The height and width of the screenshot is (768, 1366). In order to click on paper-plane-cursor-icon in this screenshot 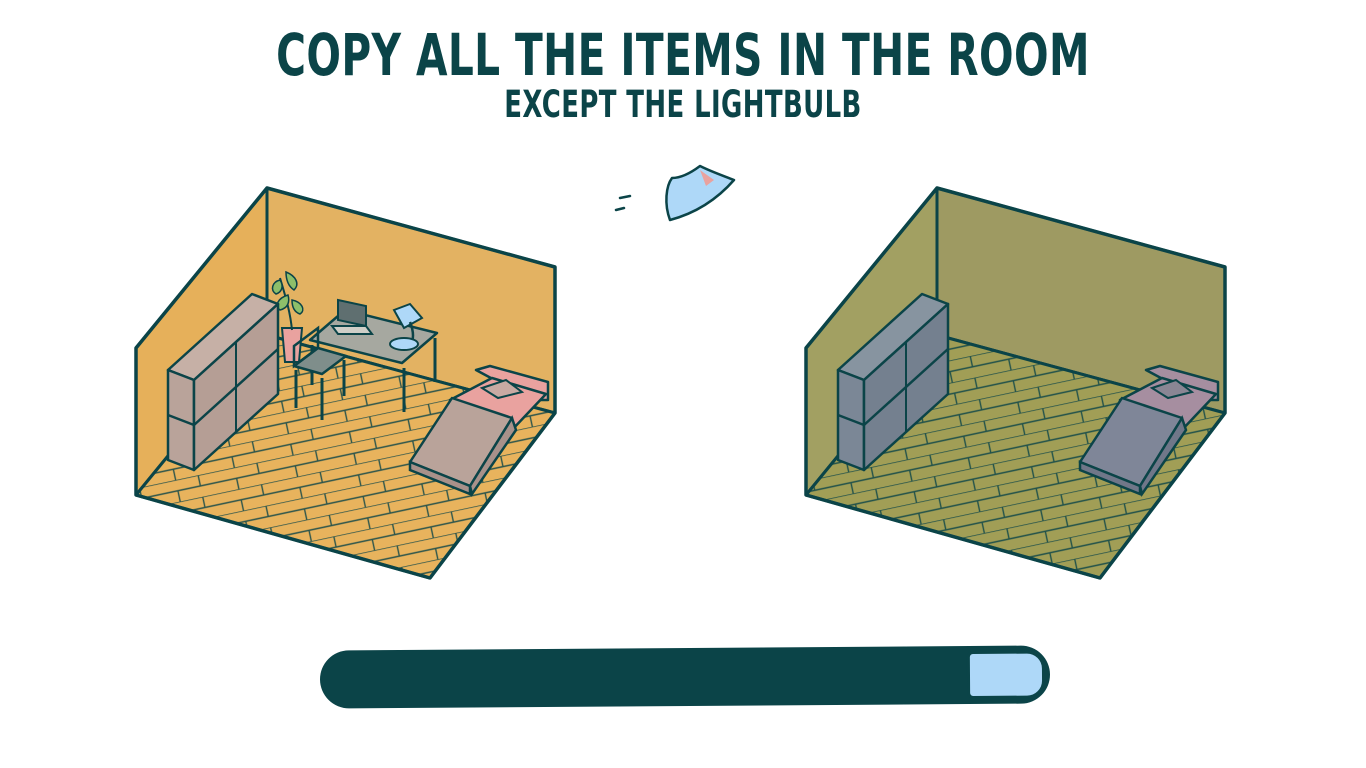, I will do `click(675, 193)`.